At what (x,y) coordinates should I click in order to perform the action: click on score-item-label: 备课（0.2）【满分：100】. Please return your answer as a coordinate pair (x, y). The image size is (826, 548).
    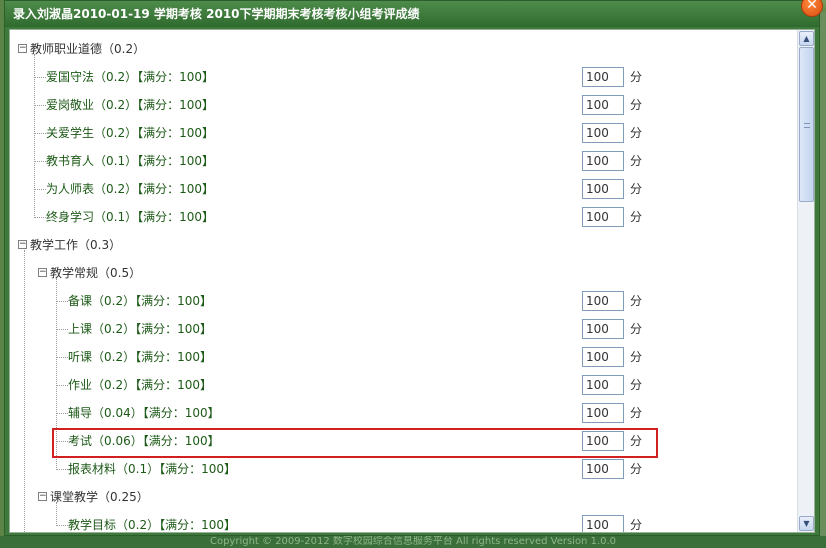
    Looking at the image, I should click on (140, 301).